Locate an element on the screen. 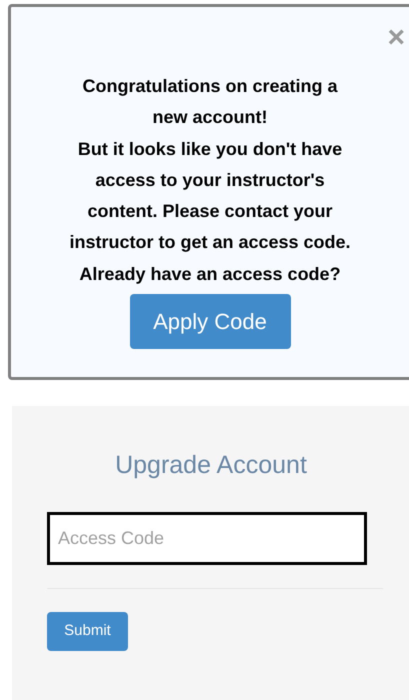  upgrade-title: Upgrade Account is located at coordinates (211, 465).